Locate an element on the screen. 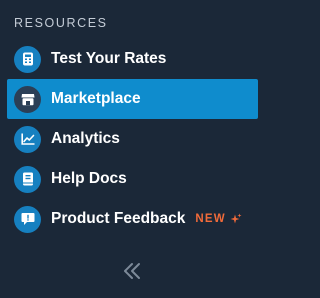  nav-item-analytics: Analytics is located at coordinates (132, 139).